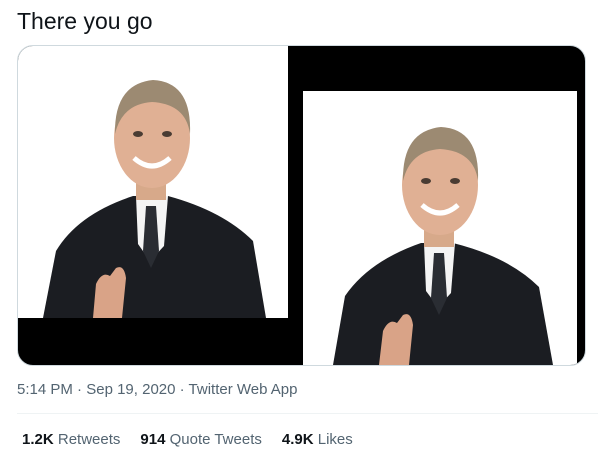 Image resolution: width=615 pixels, height=463 pixels. What do you see at coordinates (45, 389) in the screenshot?
I see `tweet-time: 5:14 PM` at bounding box center [45, 389].